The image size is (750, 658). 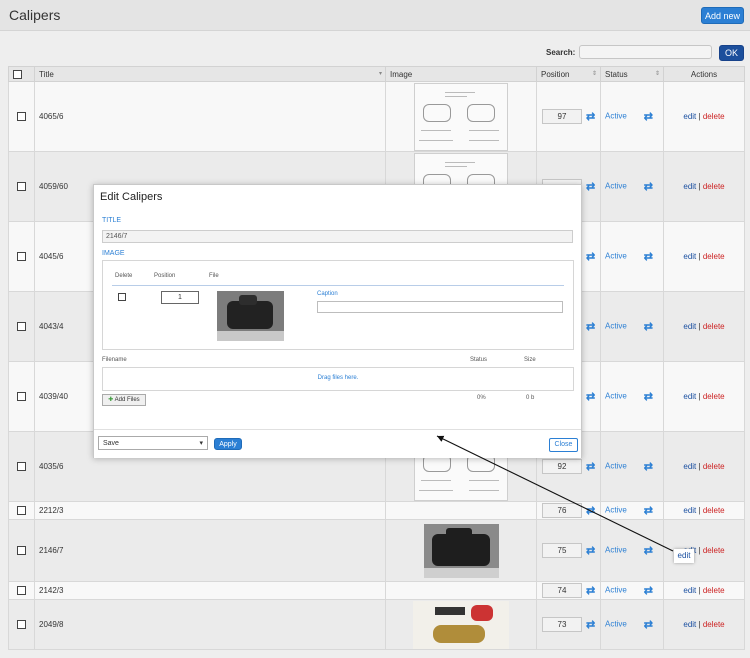 What do you see at coordinates (228, 444) in the screenshot?
I see `apply-button: Apply` at bounding box center [228, 444].